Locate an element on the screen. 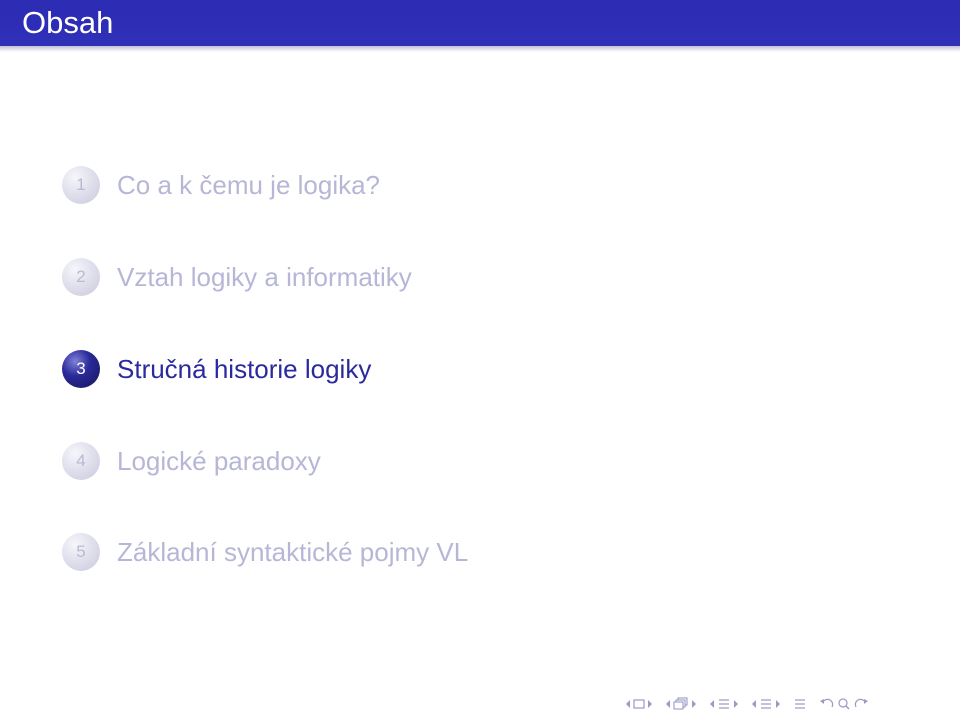 Image resolution: width=960 pixels, height=719 pixels. toc-item-1: 1 Co a k čemu je logika? is located at coordinates (221, 185).